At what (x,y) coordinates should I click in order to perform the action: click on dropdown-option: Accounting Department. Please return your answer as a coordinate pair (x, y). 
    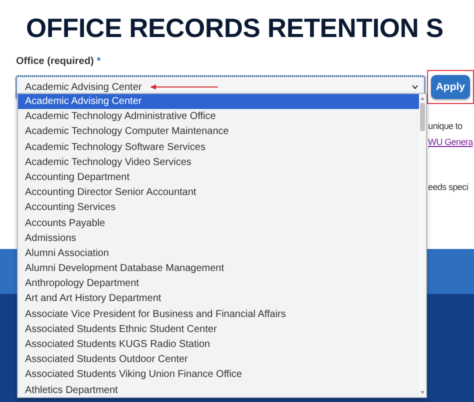
    Looking at the image, I should click on (218, 178).